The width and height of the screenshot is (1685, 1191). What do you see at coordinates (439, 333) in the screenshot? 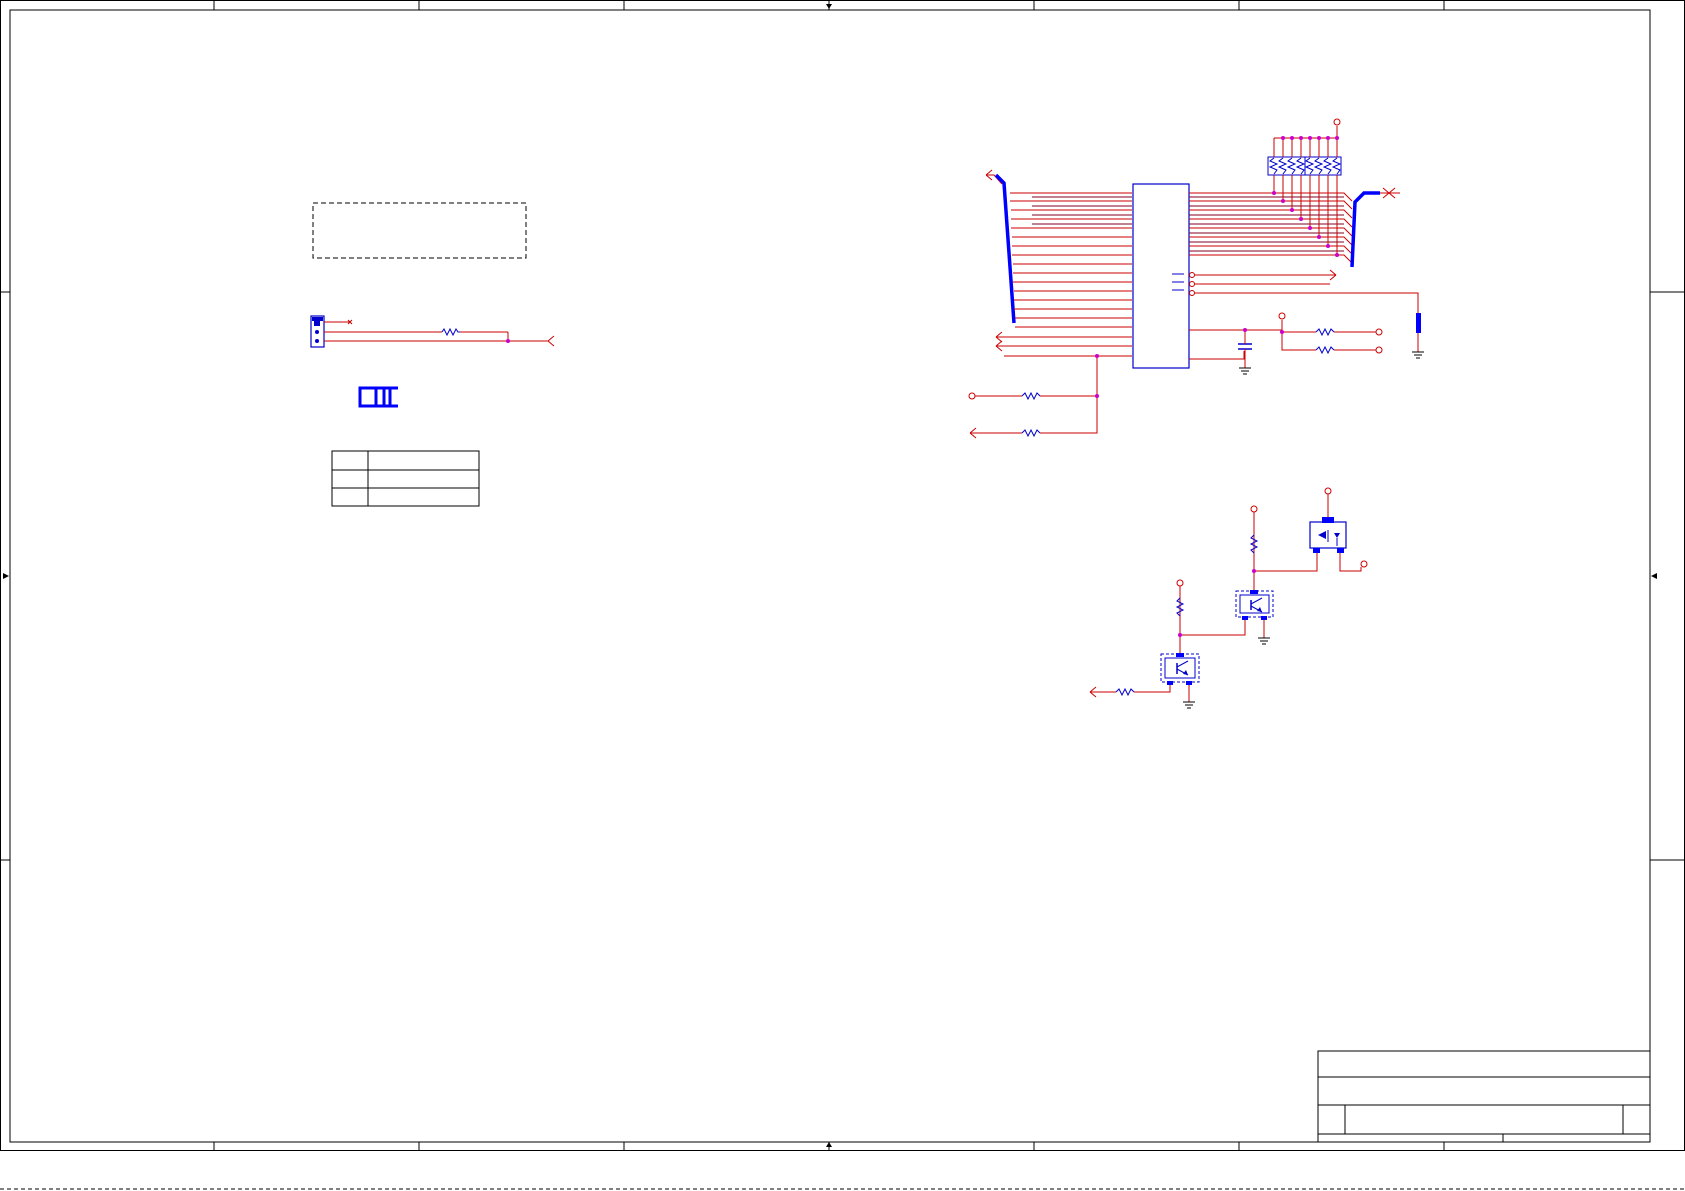
I see `header-wires` at bounding box center [439, 333].